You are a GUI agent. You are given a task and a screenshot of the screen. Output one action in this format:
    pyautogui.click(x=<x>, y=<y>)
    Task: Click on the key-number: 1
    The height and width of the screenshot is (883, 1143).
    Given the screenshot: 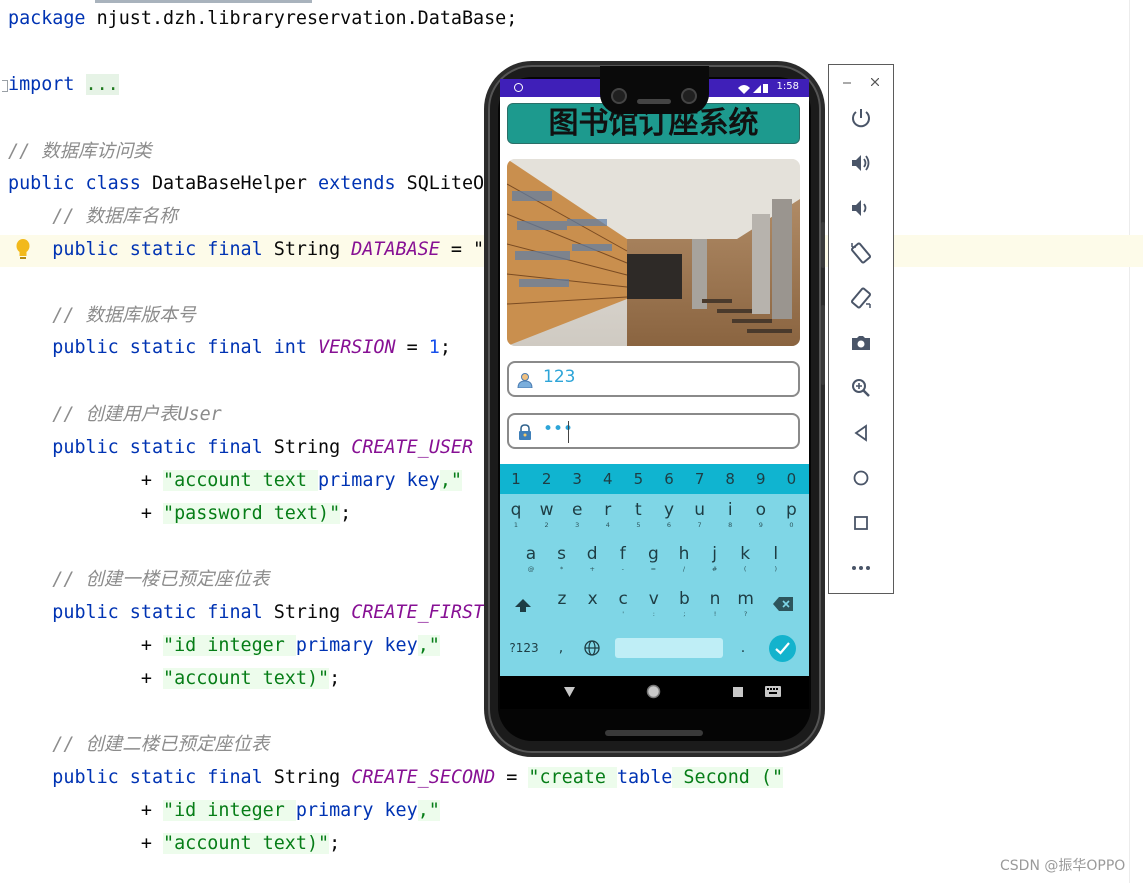 What is the action you would take?
    pyautogui.click(x=516, y=479)
    